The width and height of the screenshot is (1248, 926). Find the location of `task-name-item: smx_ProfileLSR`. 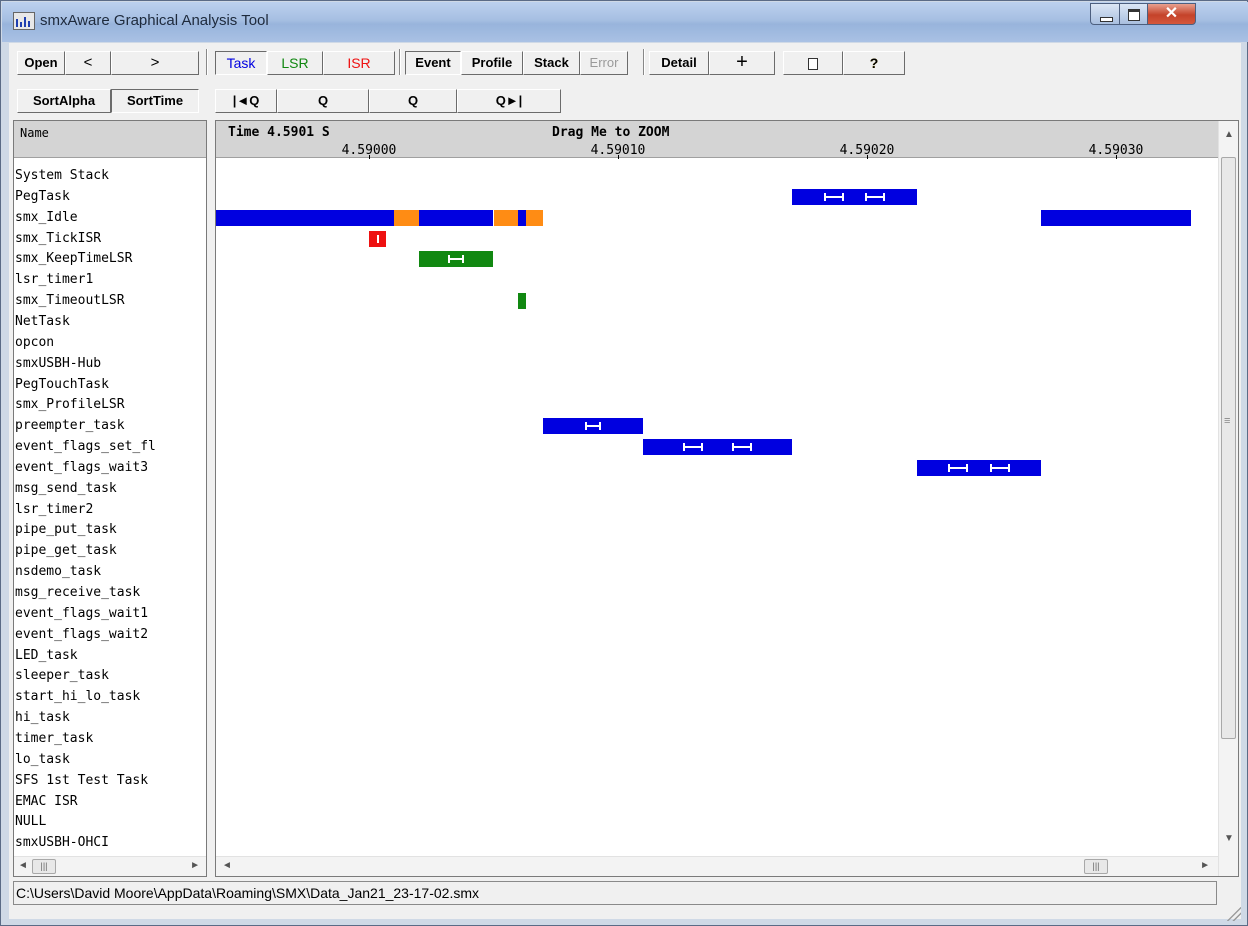

task-name-item: smx_ProfileLSR is located at coordinates (70, 405).